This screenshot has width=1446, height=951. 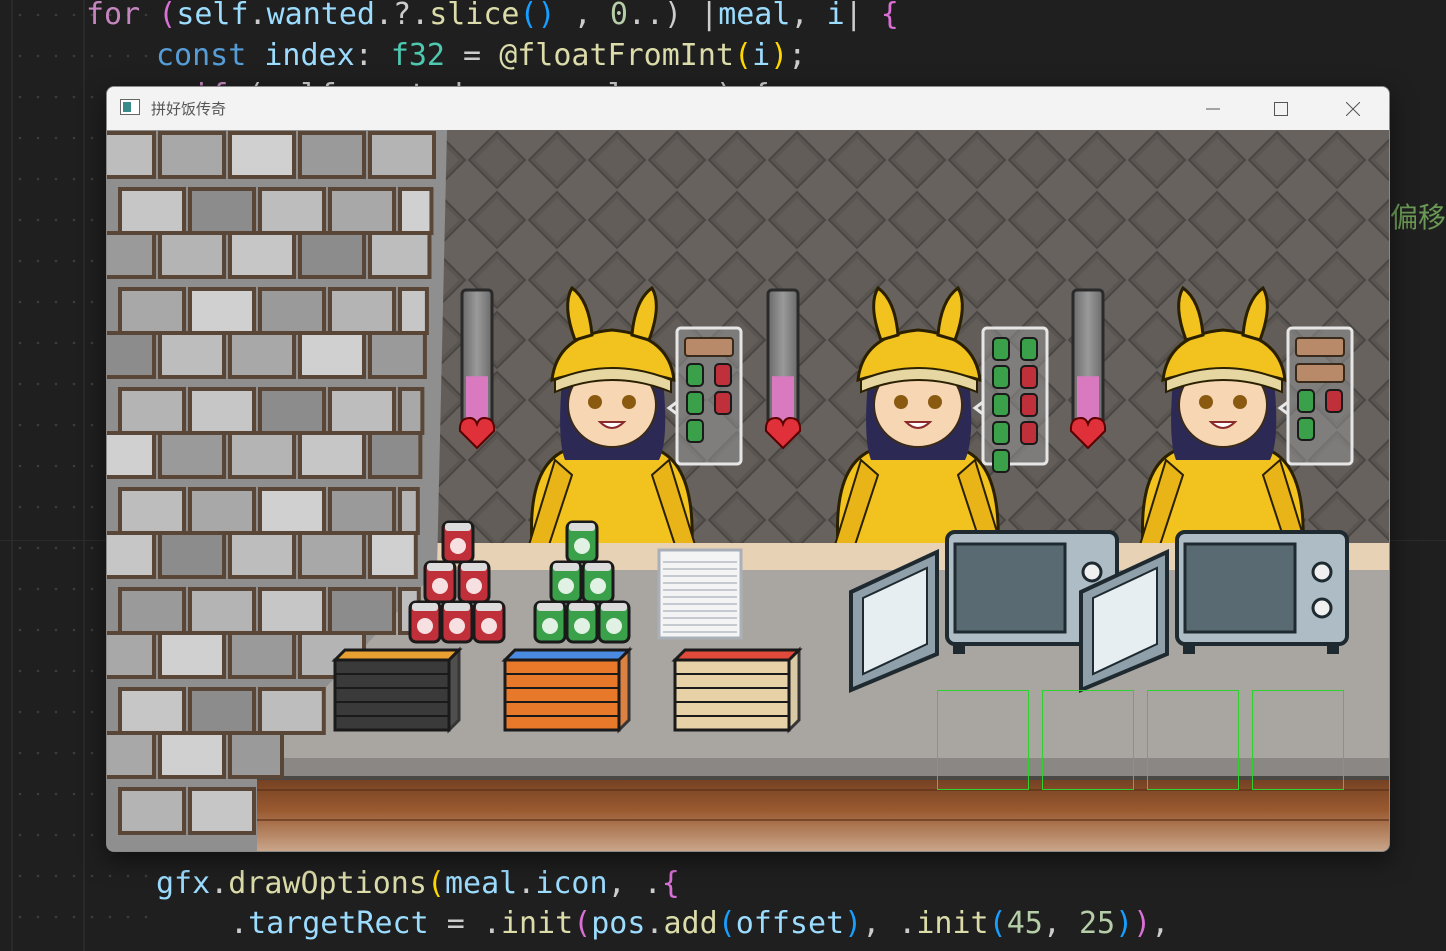 I want to click on code-line-draw-options: gfx.drawOptions(meal.icon, .{, so click(x=418, y=884).